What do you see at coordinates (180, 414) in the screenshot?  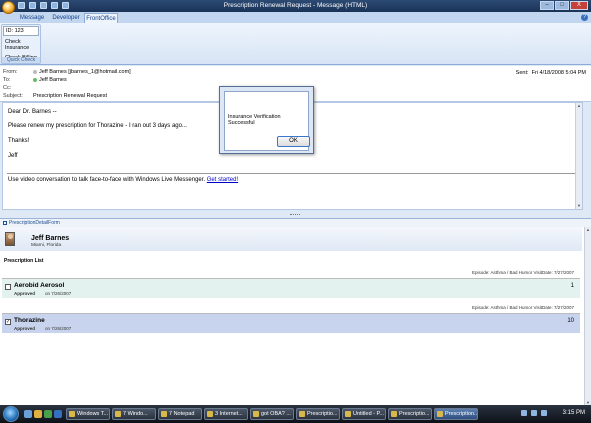 I see `taskbar-button: 7 Notepad` at bounding box center [180, 414].